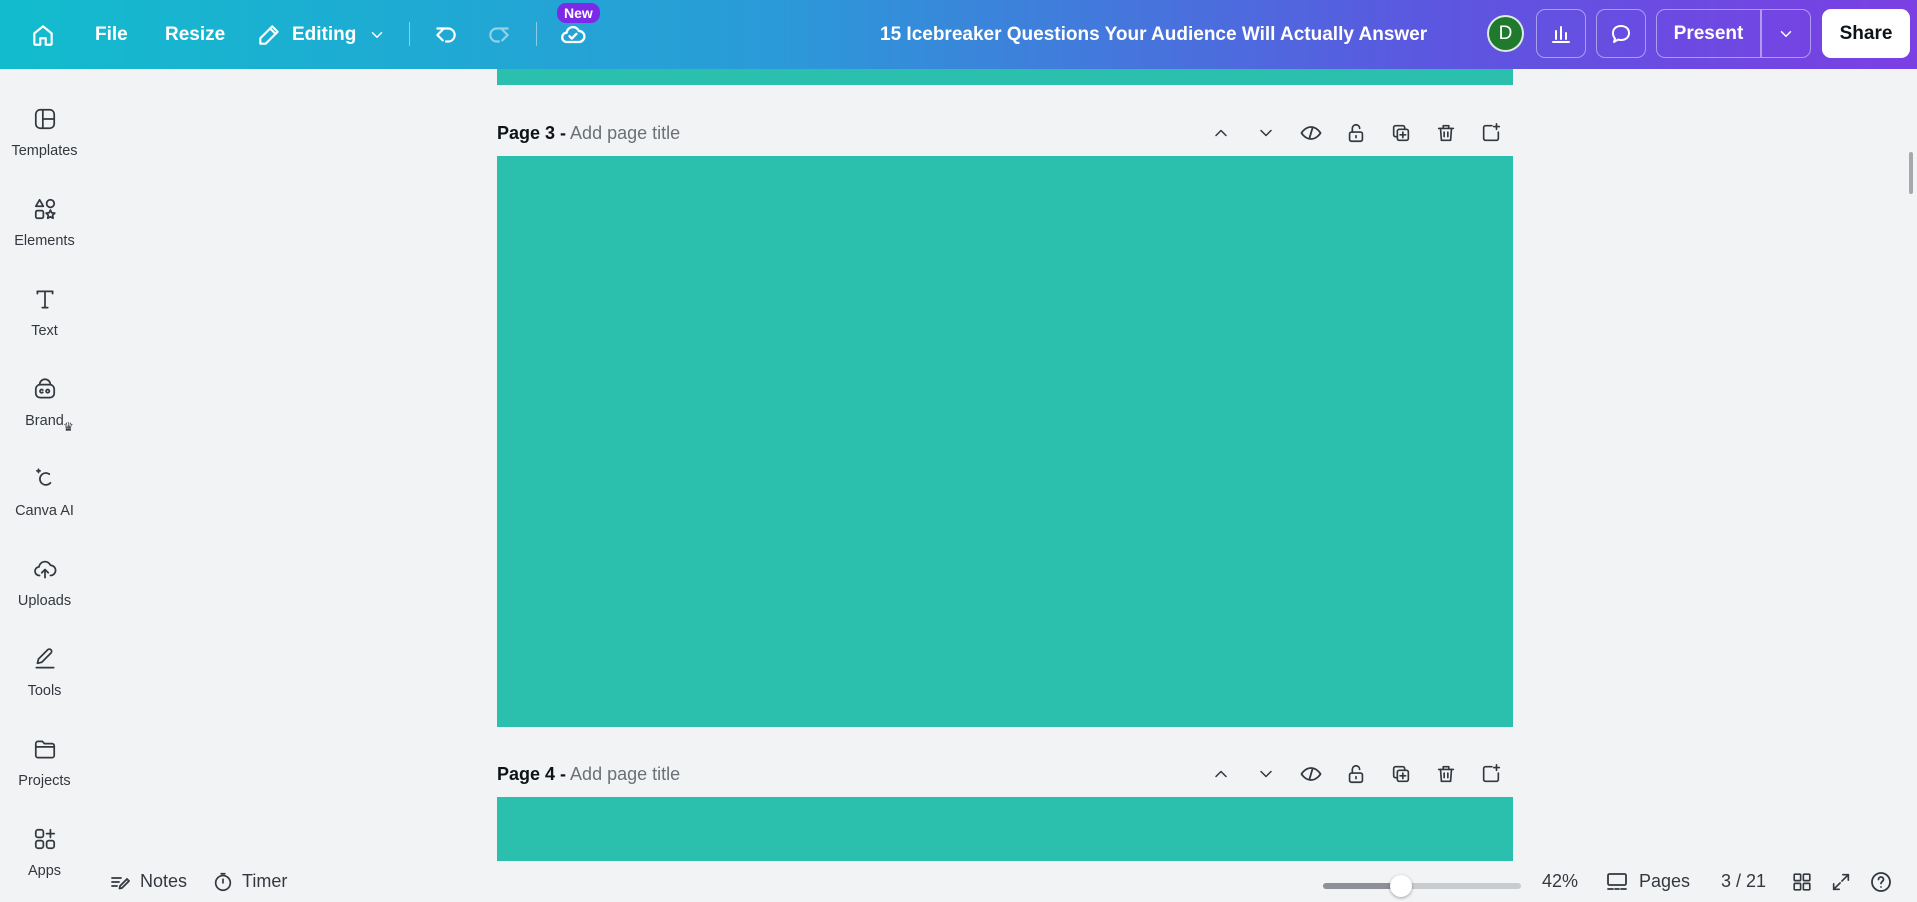 The height and width of the screenshot is (902, 1917). What do you see at coordinates (44, 691) in the screenshot?
I see `sidebar-item-label: Tools` at bounding box center [44, 691].